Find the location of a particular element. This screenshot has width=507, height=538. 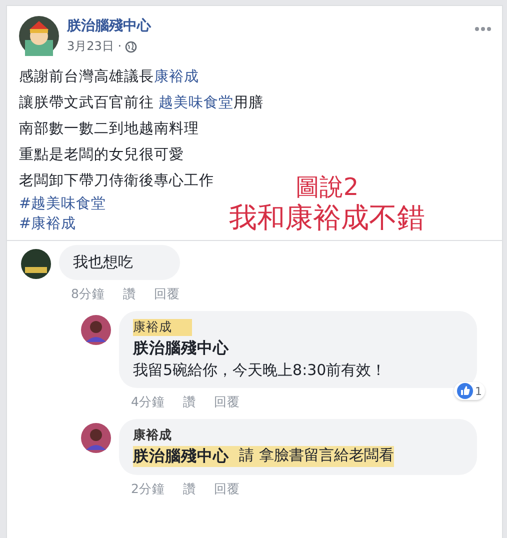

caption-text: 圖說2 is located at coordinates (327, 188).